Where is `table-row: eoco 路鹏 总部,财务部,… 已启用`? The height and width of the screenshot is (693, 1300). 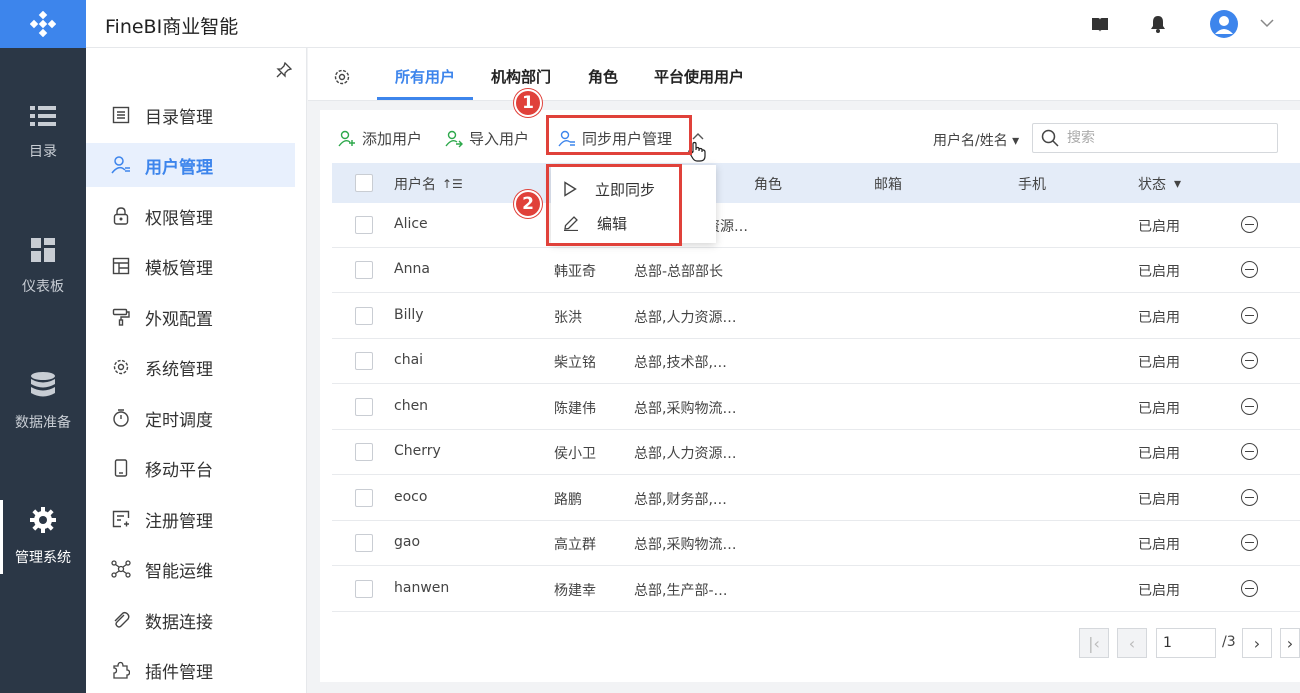
table-row: eoco 路鹏 总部,财务部,… 已启用 is located at coordinates (816, 498).